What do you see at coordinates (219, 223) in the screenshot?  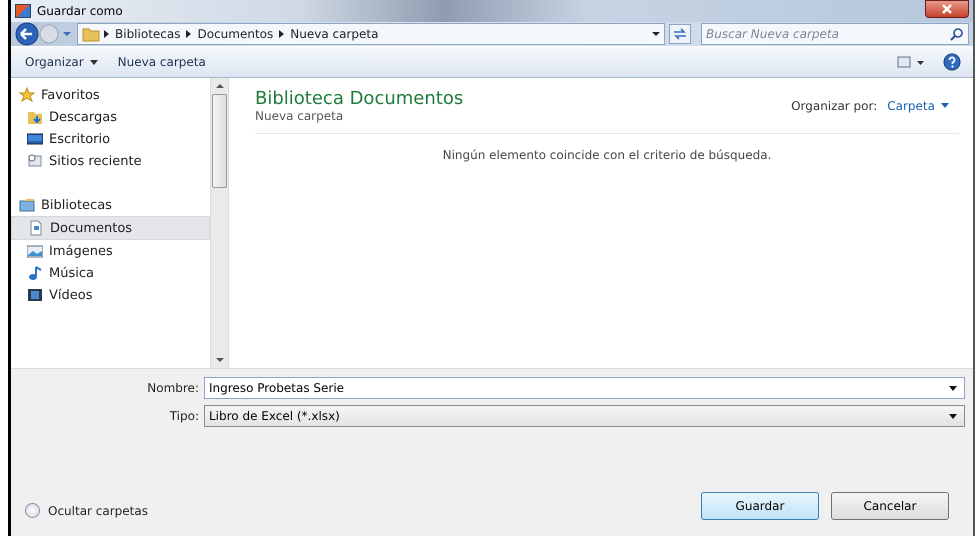 I see `scrollbar` at bounding box center [219, 223].